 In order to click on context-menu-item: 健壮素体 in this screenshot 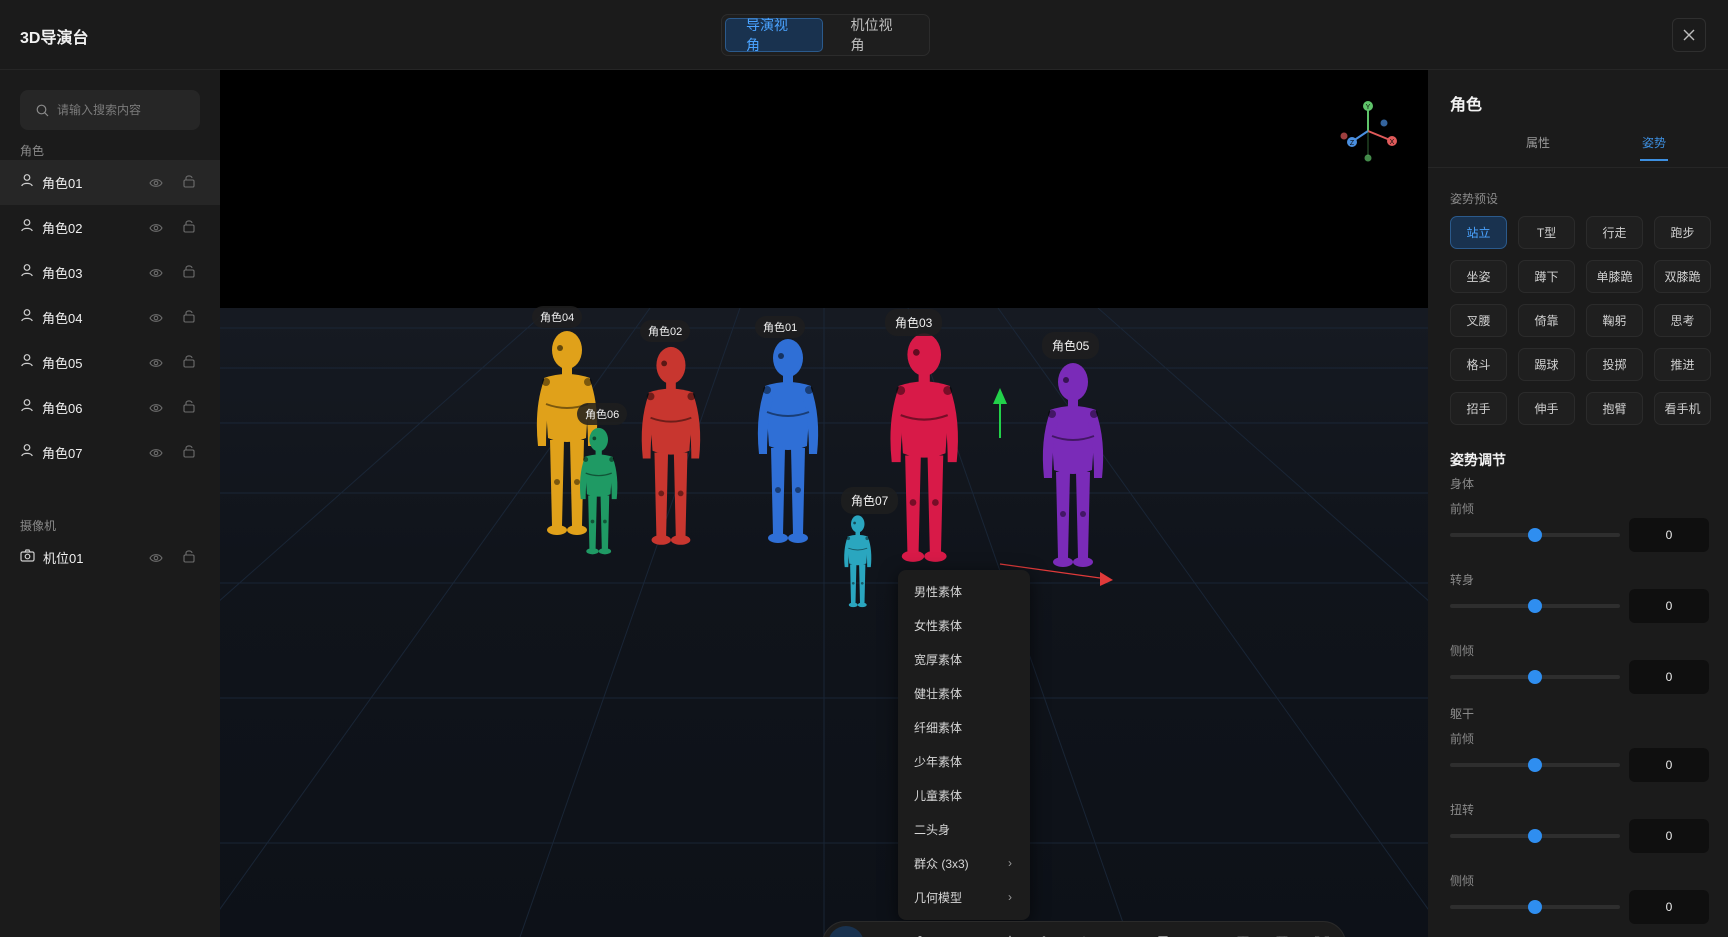, I will do `click(964, 693)`.